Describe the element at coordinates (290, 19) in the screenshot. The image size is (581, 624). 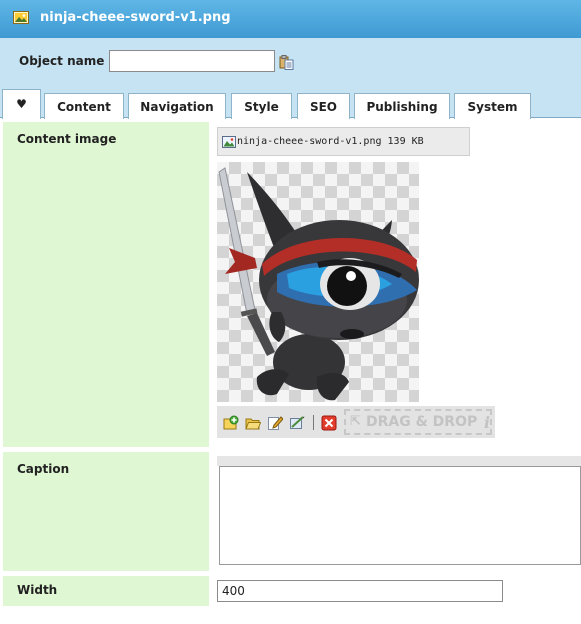
I see `window-title-bar: ninja-cheee-sword-v1.png` at that location.